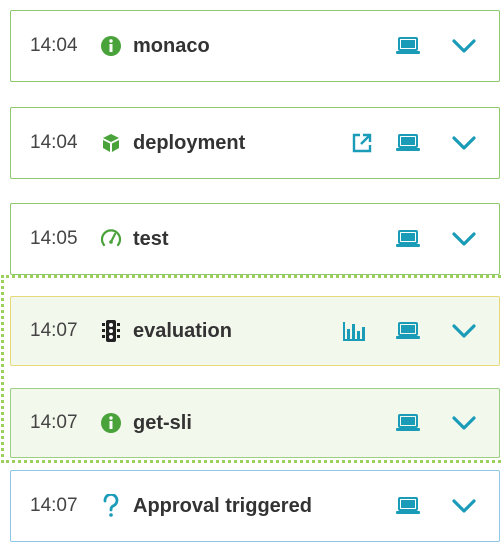 This screenshot has height=545, width=503. I want to click on event-name: test, so click(151, 238).